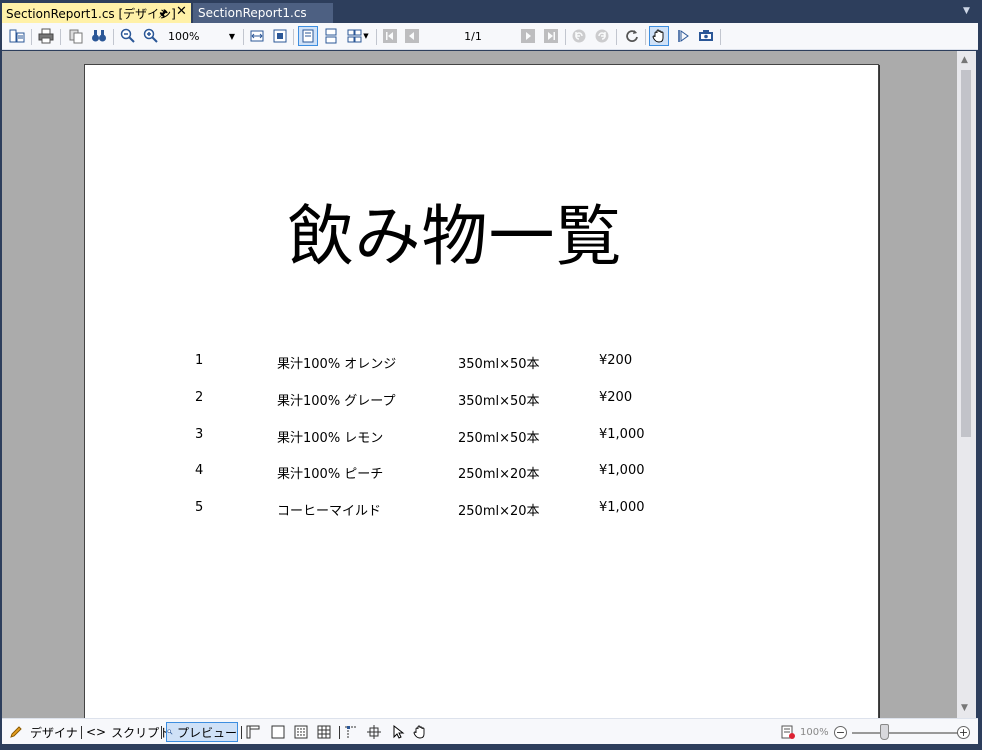 This screenshot has width=982, height=750. What do you see at coordinates (206, 732) in the screenshot?
I see `preview-tab-label: プレビュー` at bounding box center [206, 732].